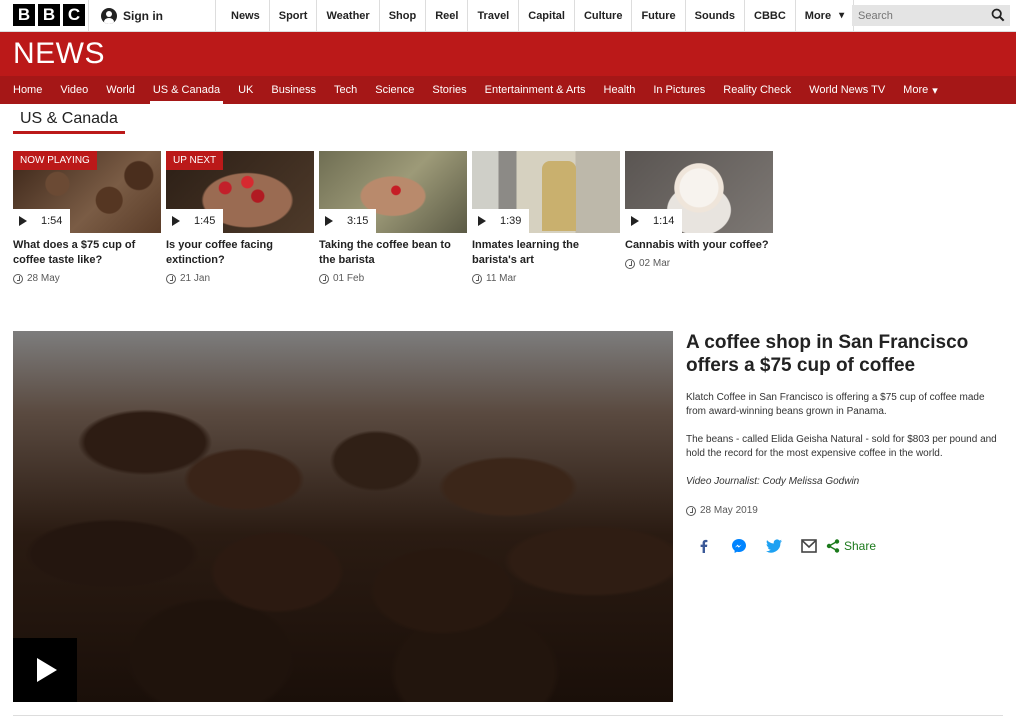 Image resolution: width=1016 pixels, height=726 pixels. I want to click on email-icon, so click(808, 546).